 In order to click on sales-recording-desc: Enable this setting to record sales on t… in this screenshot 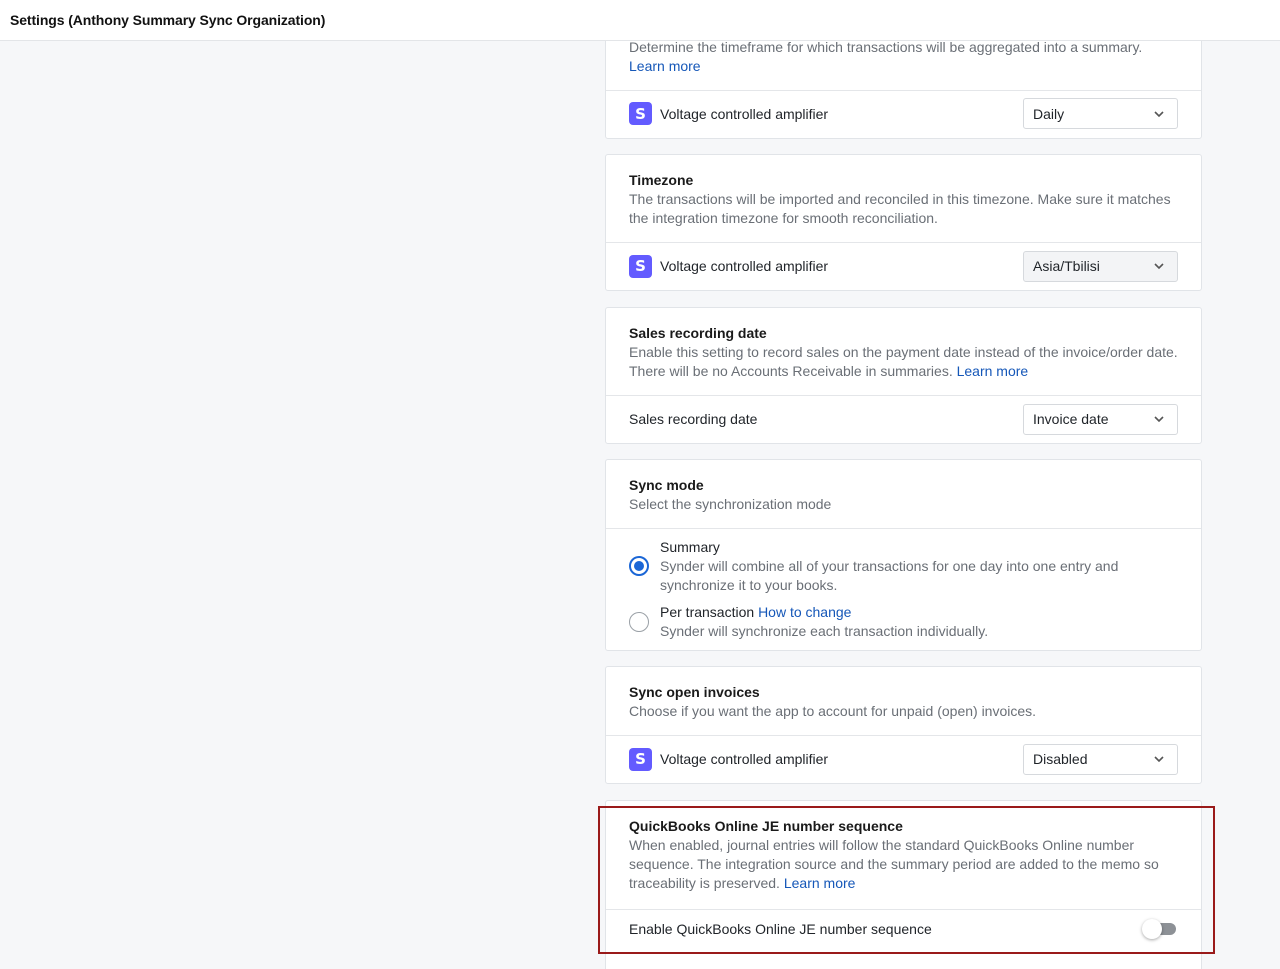, I will do `click(903, 361)`.